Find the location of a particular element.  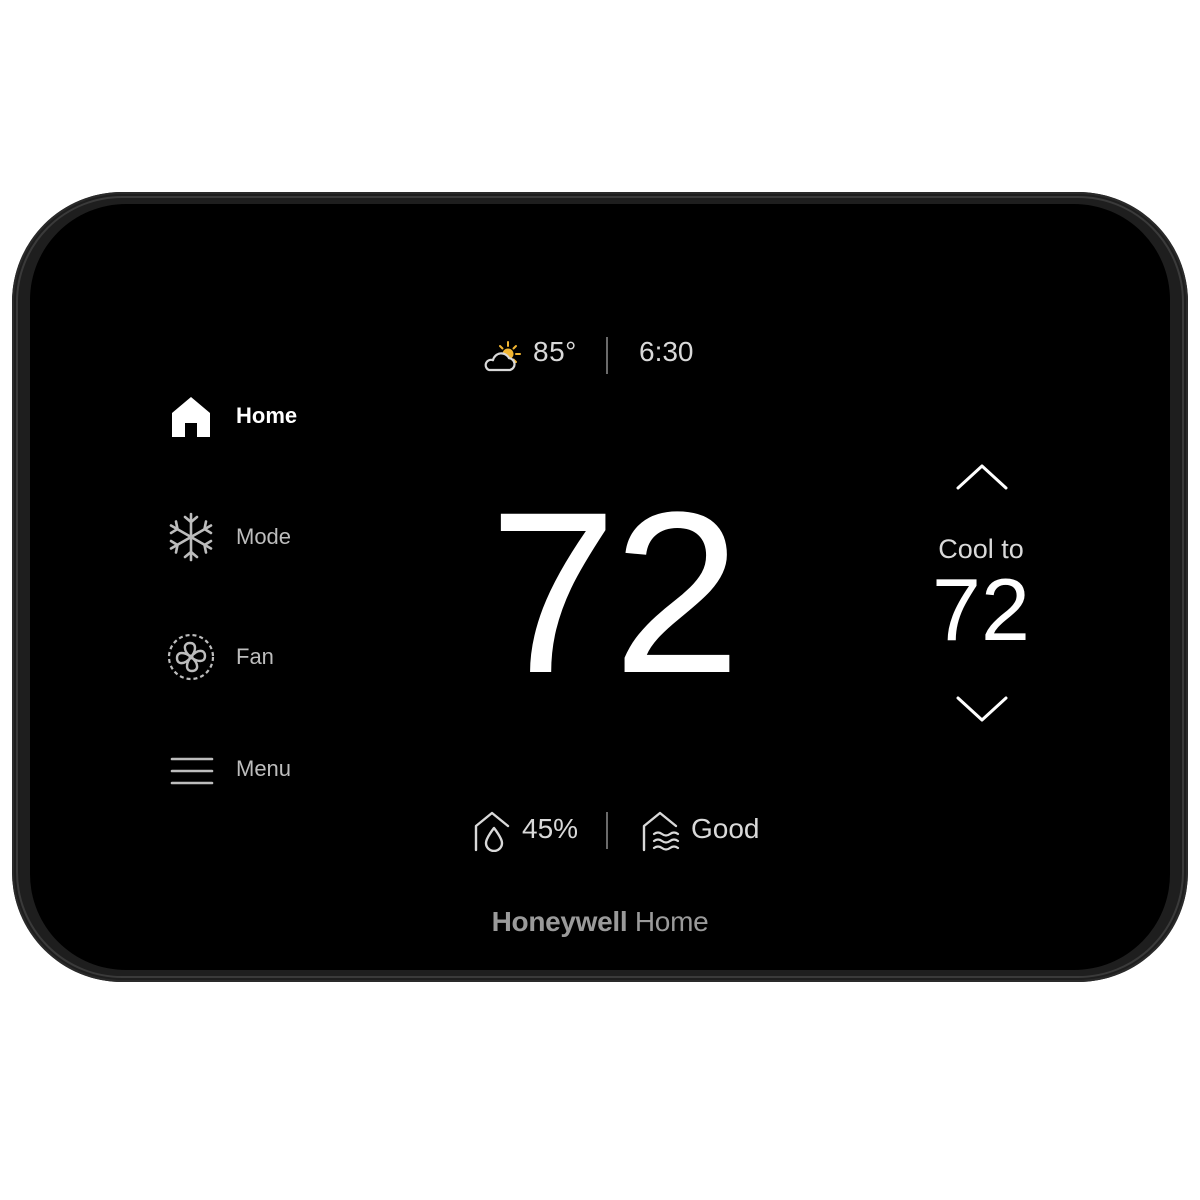

sidebar-item-label: Menu is located at coordinates (264, 768).